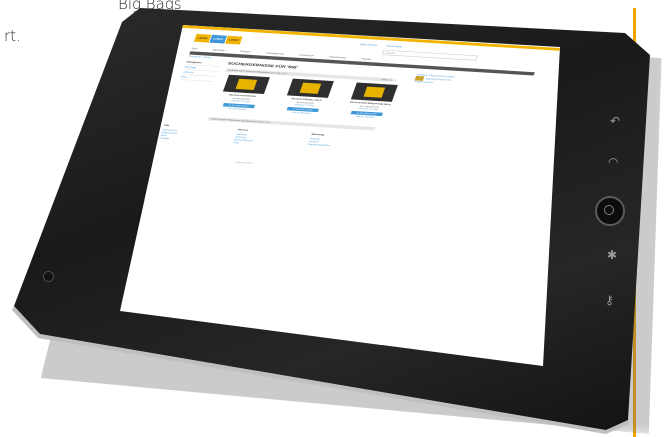 The image size is (671, 437). What do you see at coordinates (369, 45) in the screenshot?
I see `account-link: Mein Konto` at bounding box center [369, 45].